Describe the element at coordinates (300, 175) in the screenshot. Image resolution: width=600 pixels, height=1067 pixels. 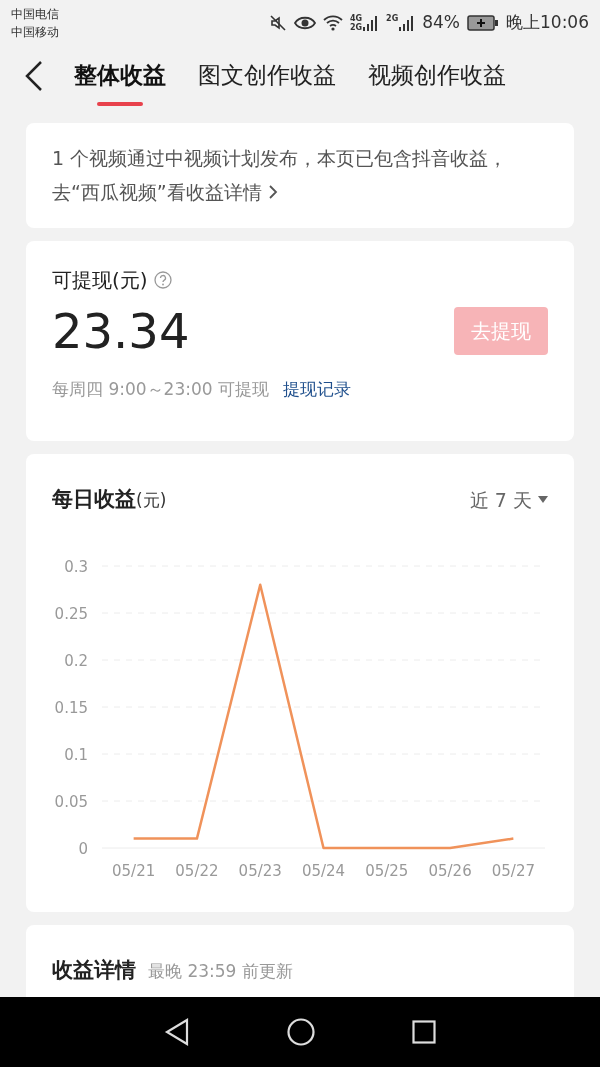
I see `notice-text: 1 个视频通过中视频计划发布，本页已包含抖音收益，去“西瓜视频”看收益详情` at that location.